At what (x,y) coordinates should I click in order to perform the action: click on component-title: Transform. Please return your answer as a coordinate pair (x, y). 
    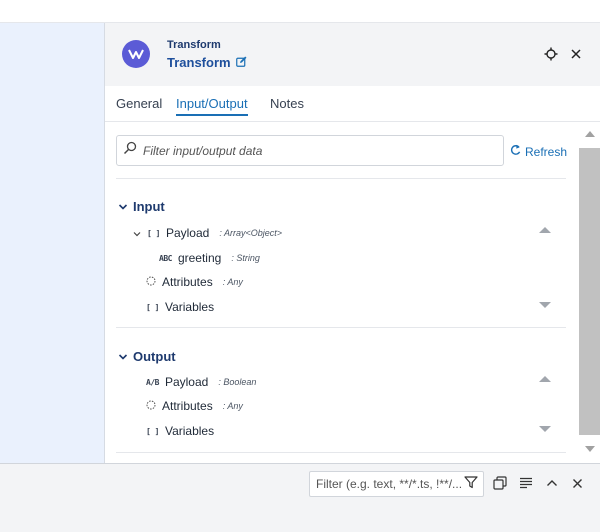
    Looking at the image, I should click on (207, 62).